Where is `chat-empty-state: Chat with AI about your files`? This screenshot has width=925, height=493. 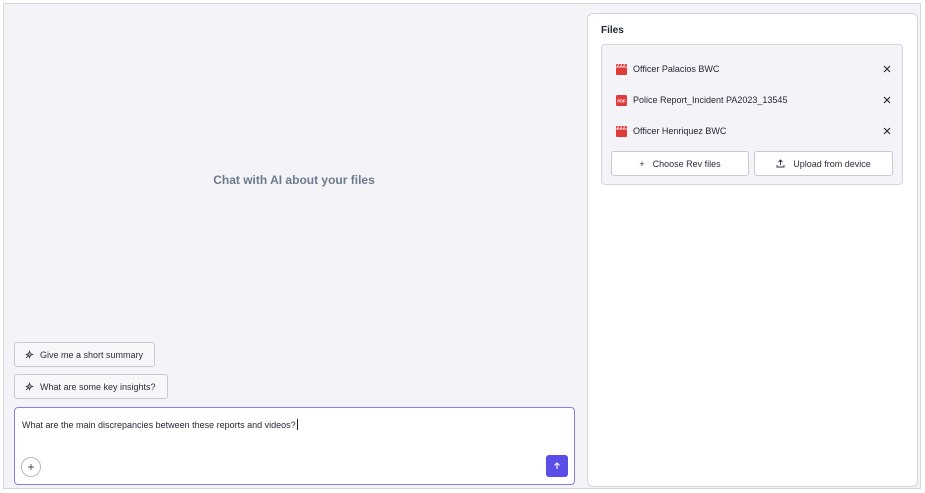
chat-empty-state: Chat with AI about your files is located at coordinates (294, 180).